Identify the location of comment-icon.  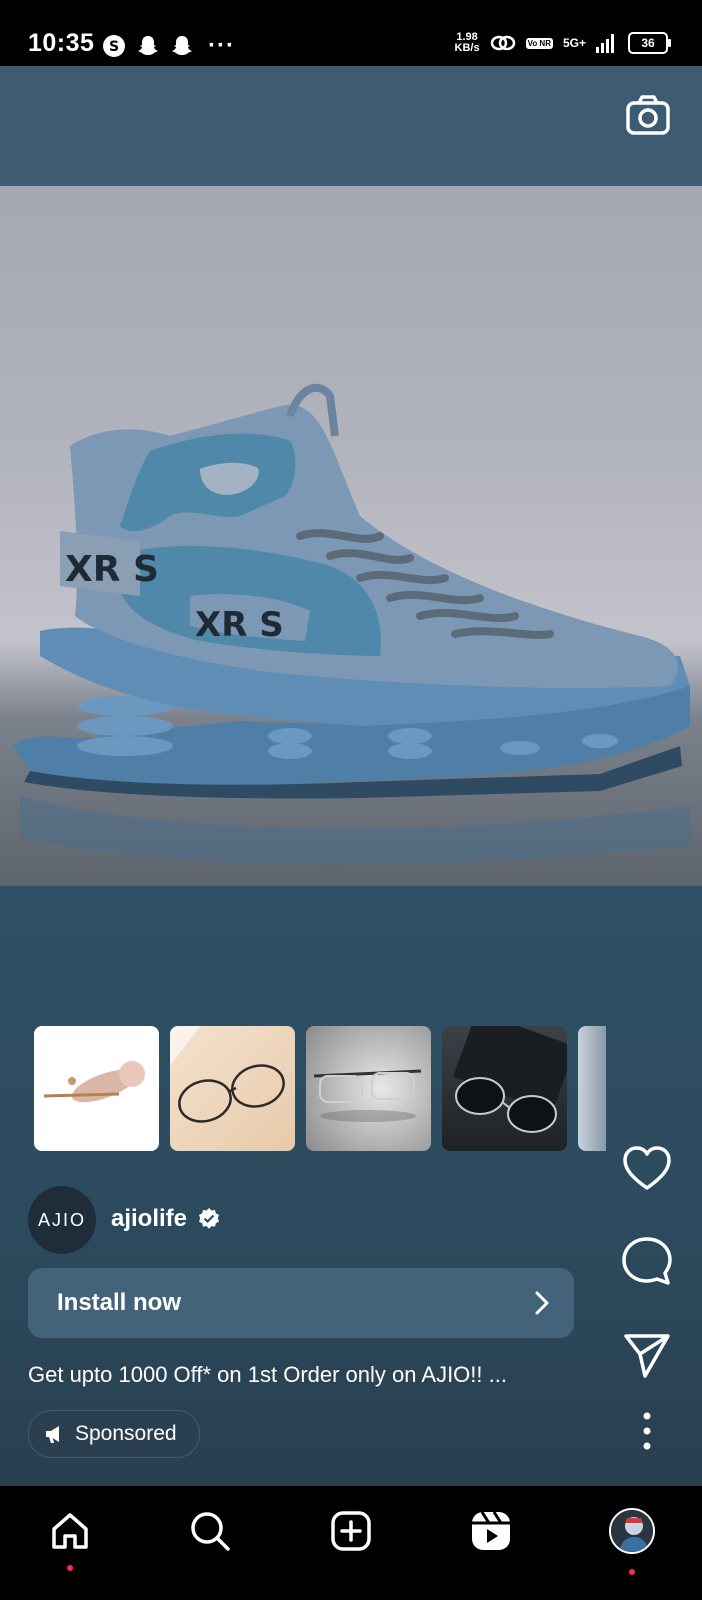
(647, 1261).